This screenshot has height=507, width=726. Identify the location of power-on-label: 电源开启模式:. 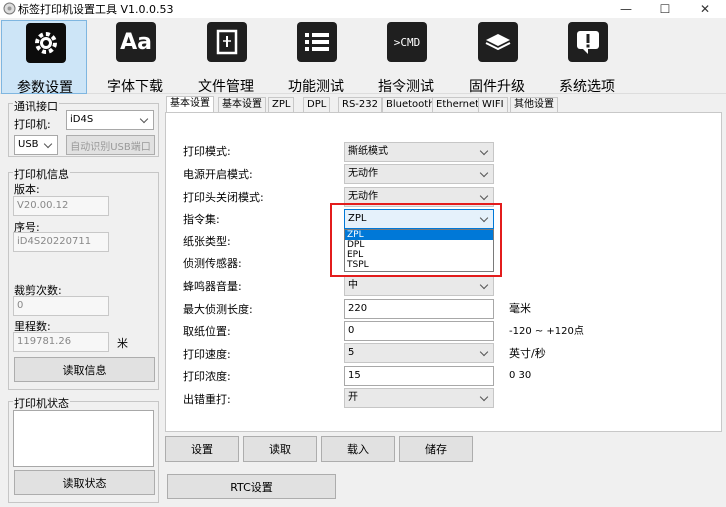
(218, 174).